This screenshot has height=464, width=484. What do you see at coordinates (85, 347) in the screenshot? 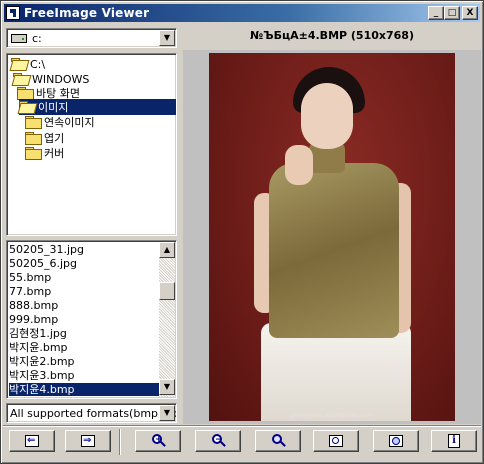
I see `list-item: 박지윤.bmp` at bounding box center [85, 347].